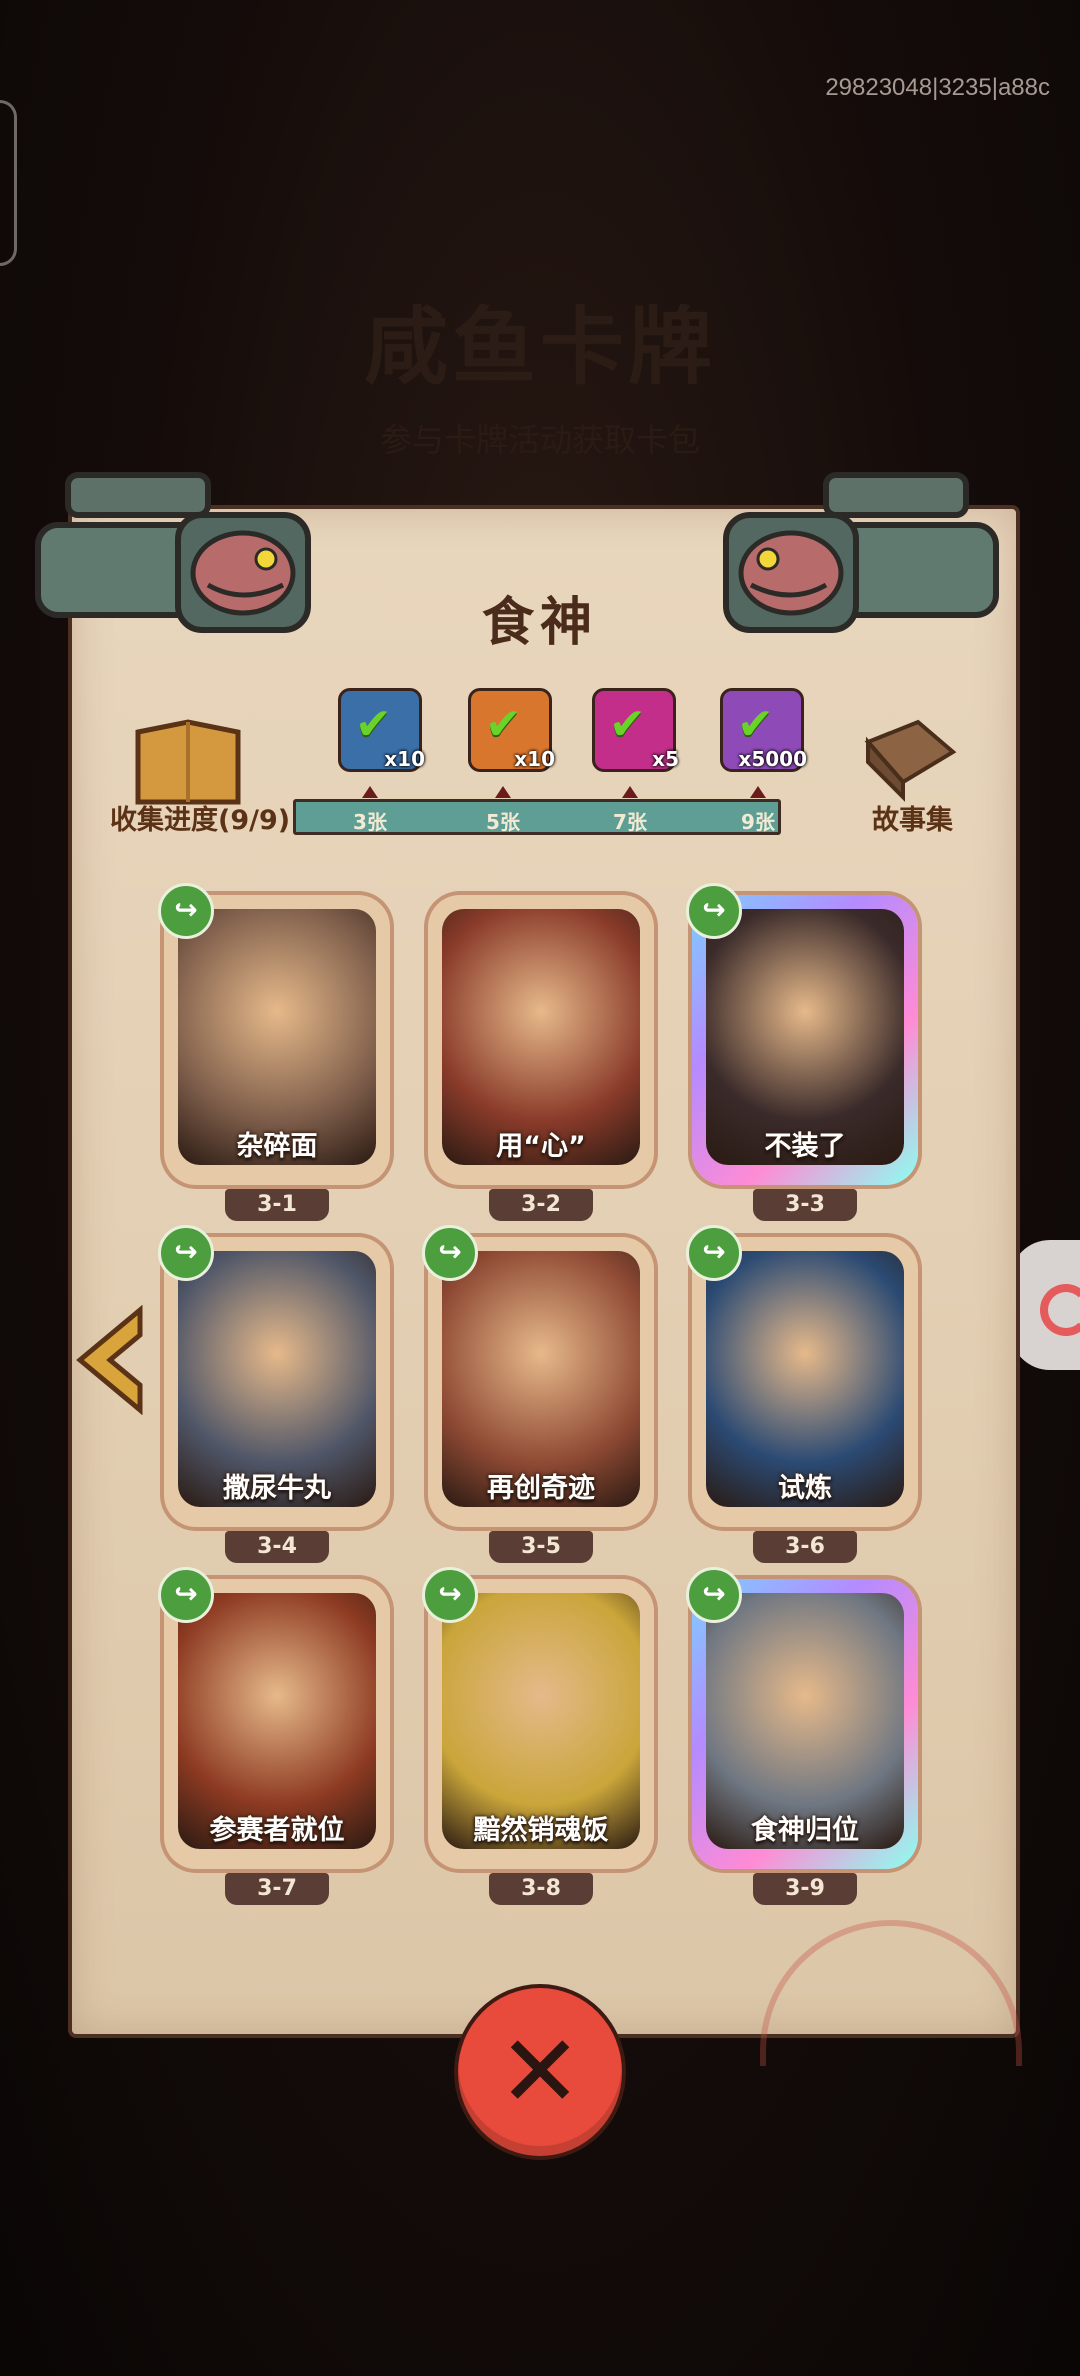 The width and height of the screenshot is (1080, 2376). Describe the element at coordinates (937, 87) in the screenshot. I see `version-text: 29823048|3235|a88c` at that location.